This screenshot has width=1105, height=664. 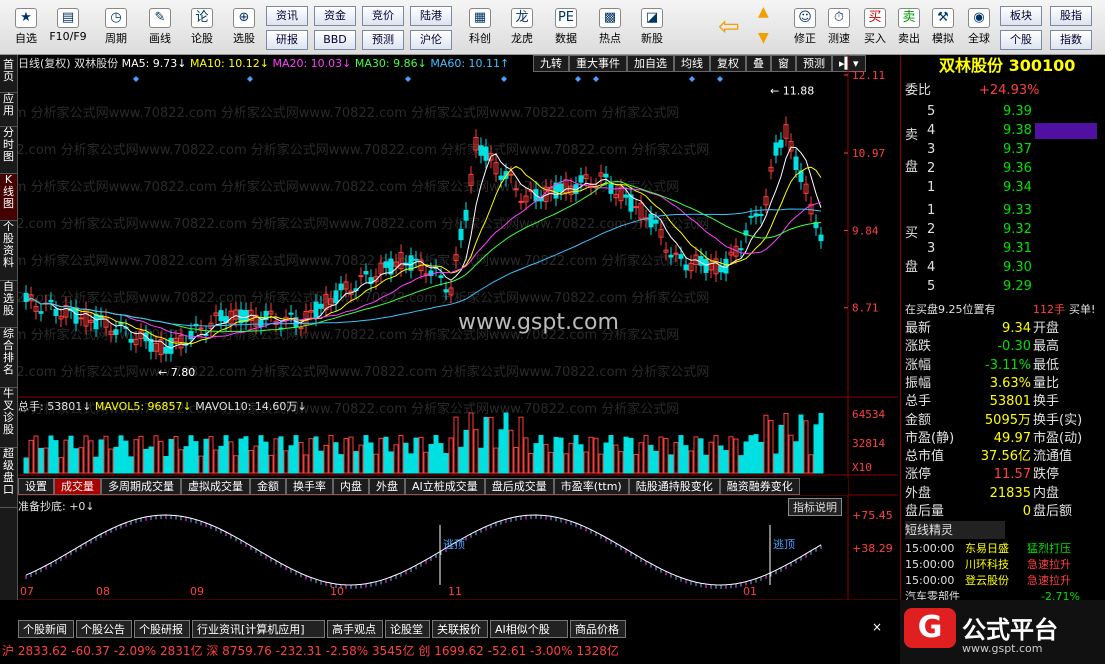 What do you see at coordinates (335, 16) in the screenshot?
I see `toolbar-small-btn-8: 资金` at bounding box center [335, 16].